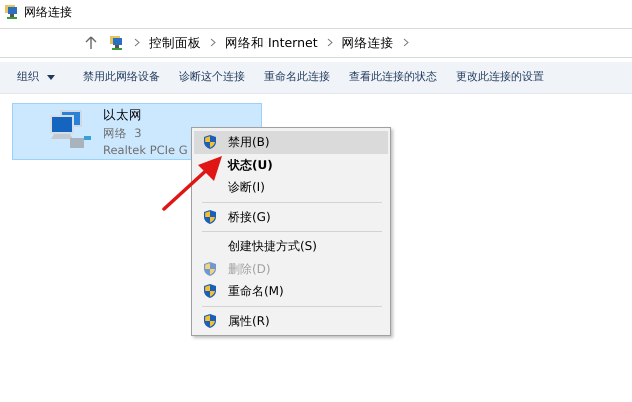 The width and height of the screenshot is (632, 402). What do you see at coordinates (500, 77) in the screenshot?
I see `toolbar-button: 更改此连接的设置` at bounding box center [500, 77].